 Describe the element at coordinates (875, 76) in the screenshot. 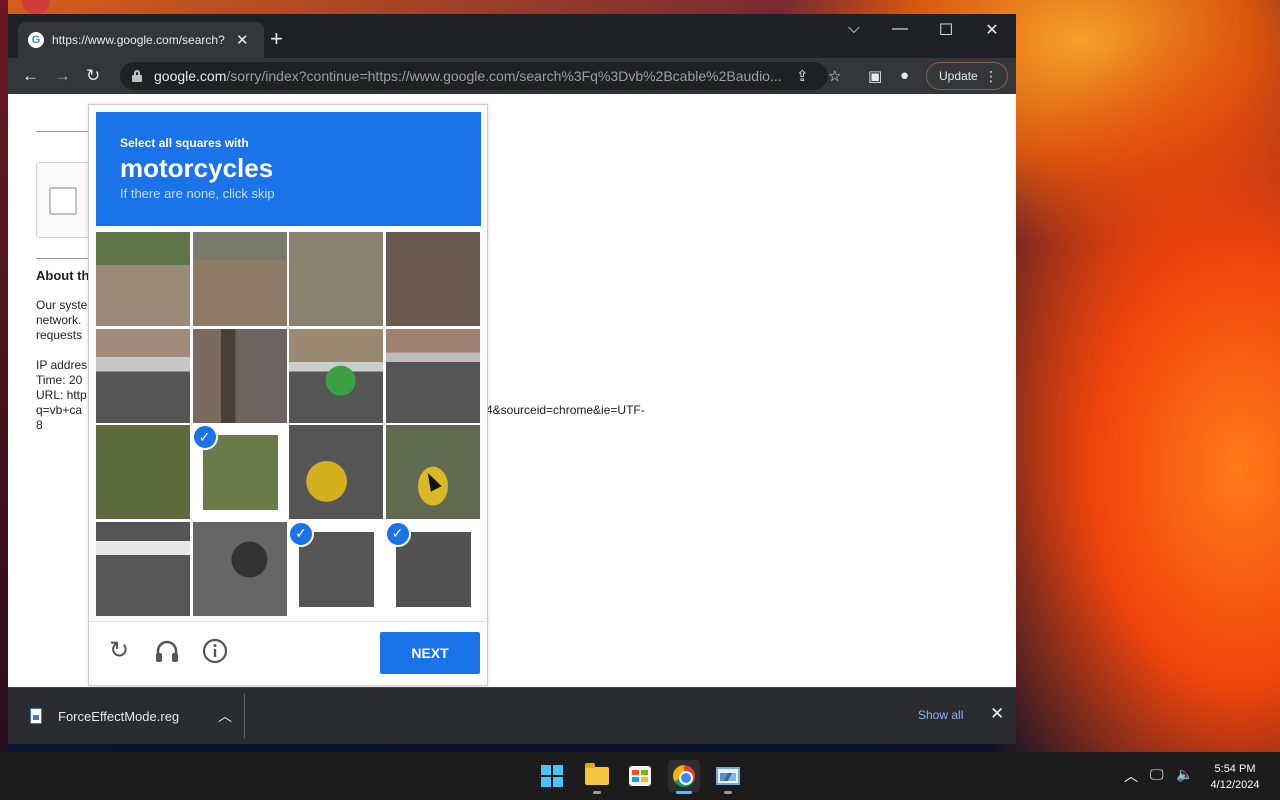

I see `side-panel-icon: ▣` at that location.